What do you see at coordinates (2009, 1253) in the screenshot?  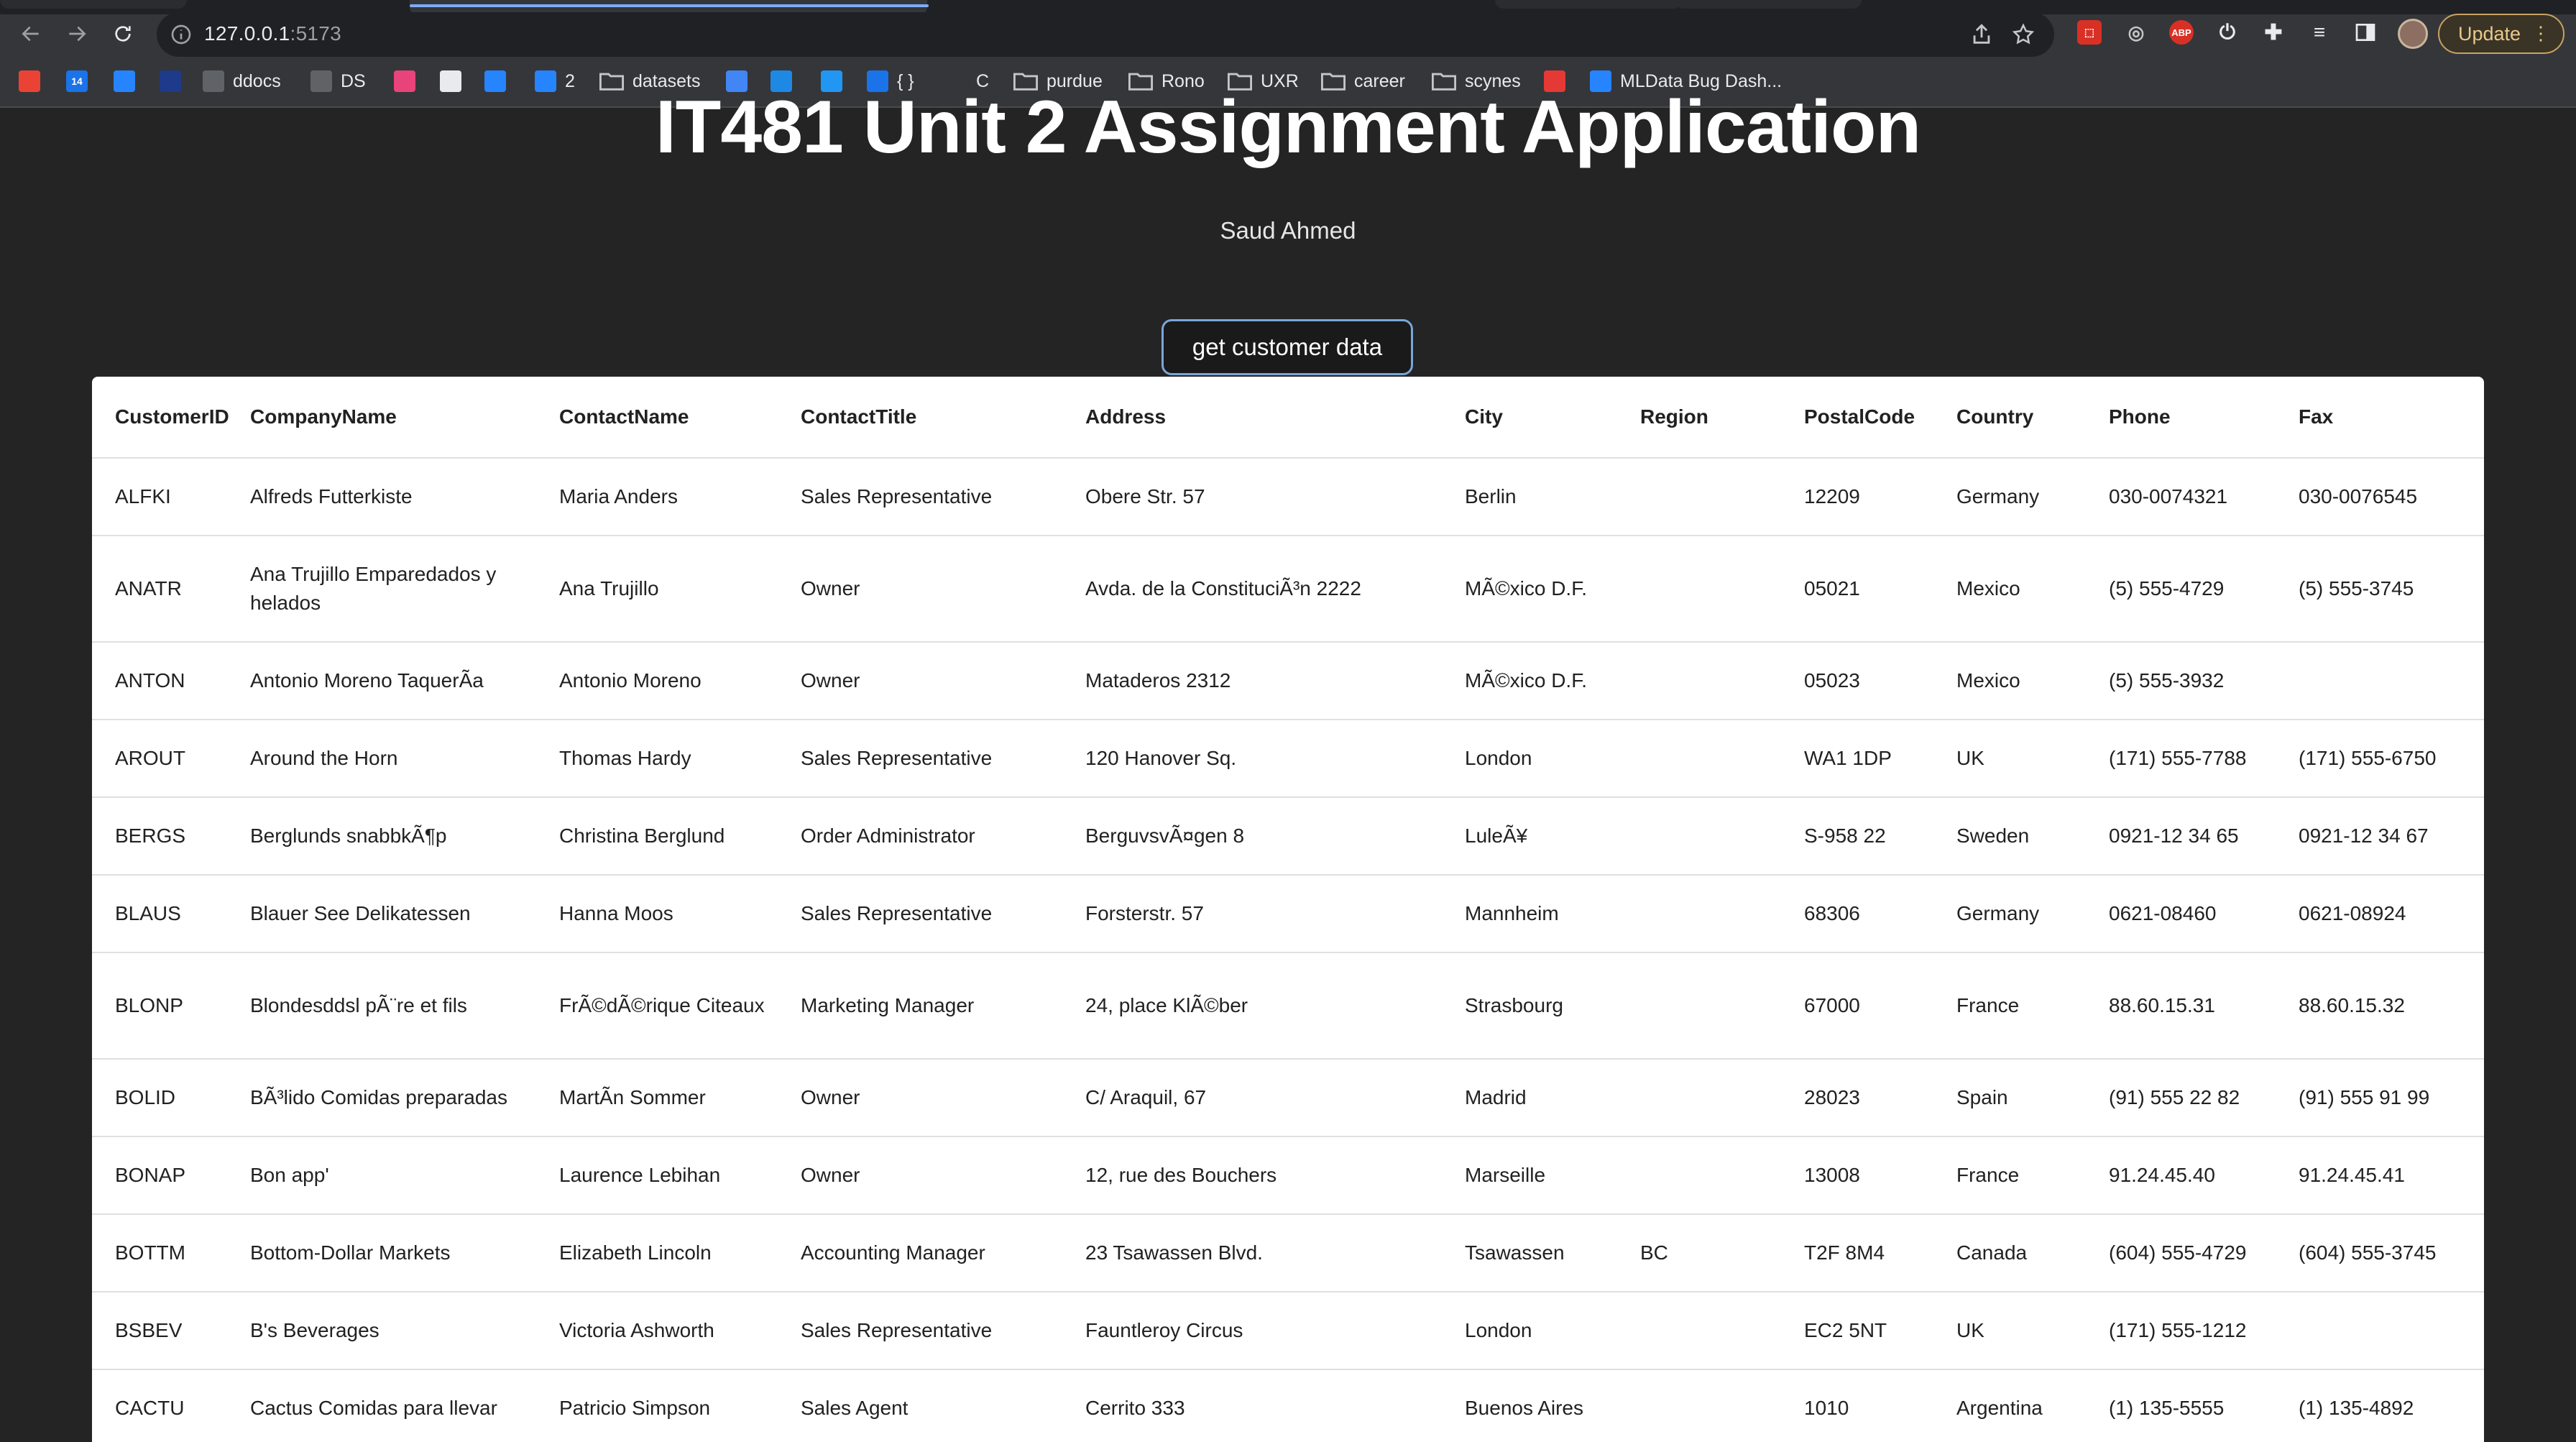 I see `table-cell: Canada` at bounding box center [2009, 1253].